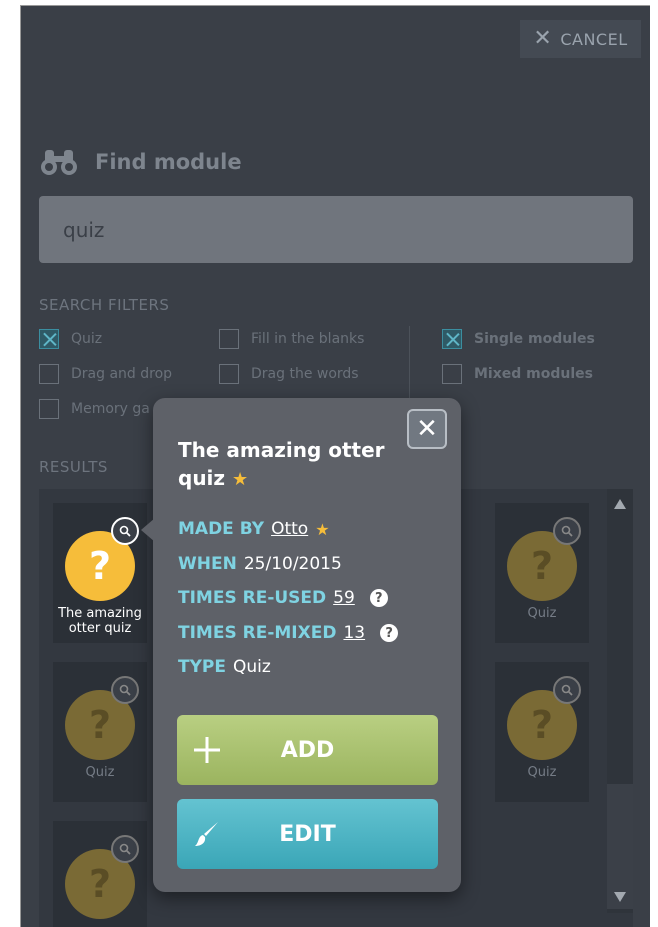  I want to click on made-by-row: MADE BY Otto ★, so click(254, 529).